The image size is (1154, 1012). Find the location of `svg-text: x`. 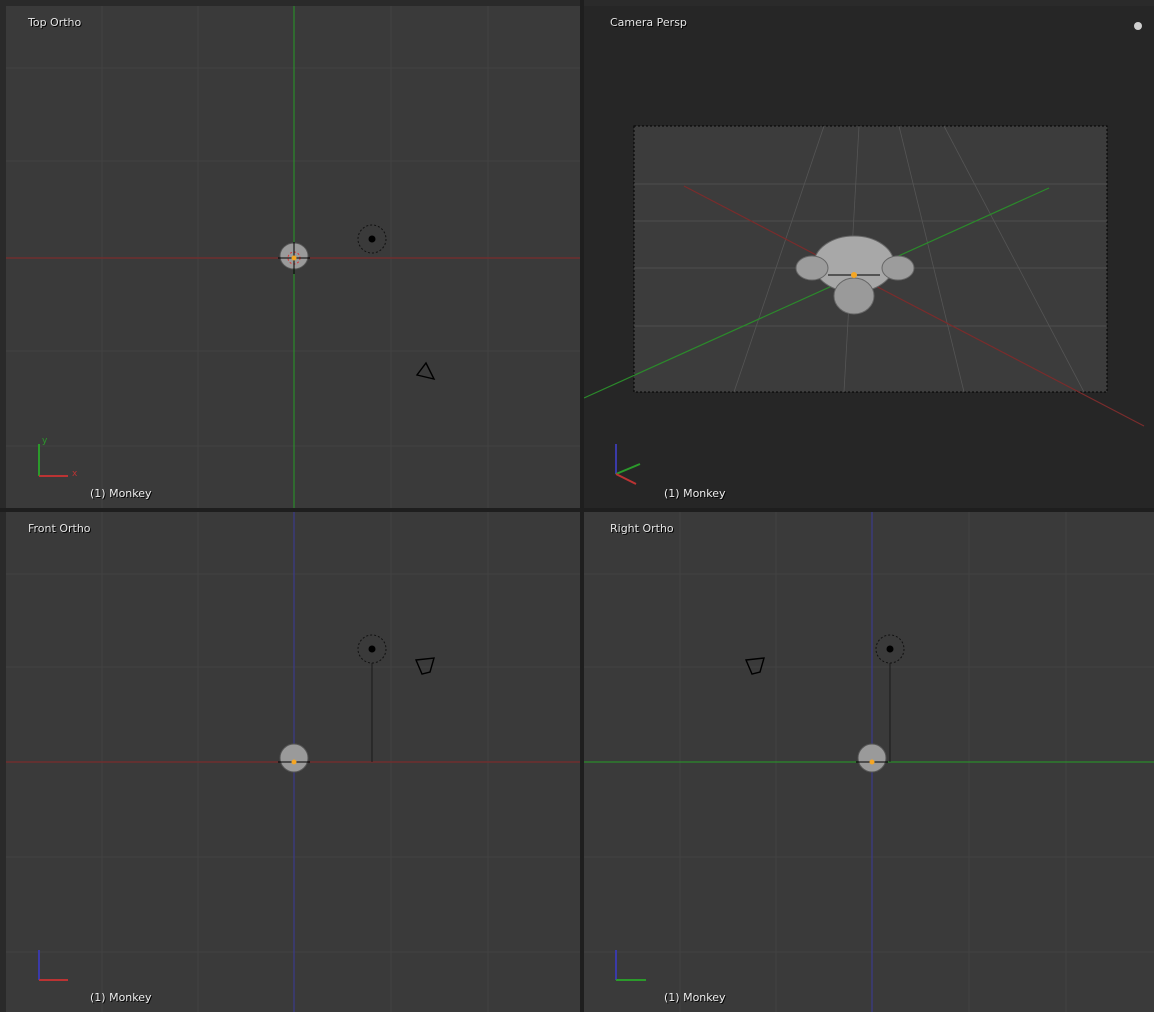

svg-text: x is located at coordinates (75, 474).